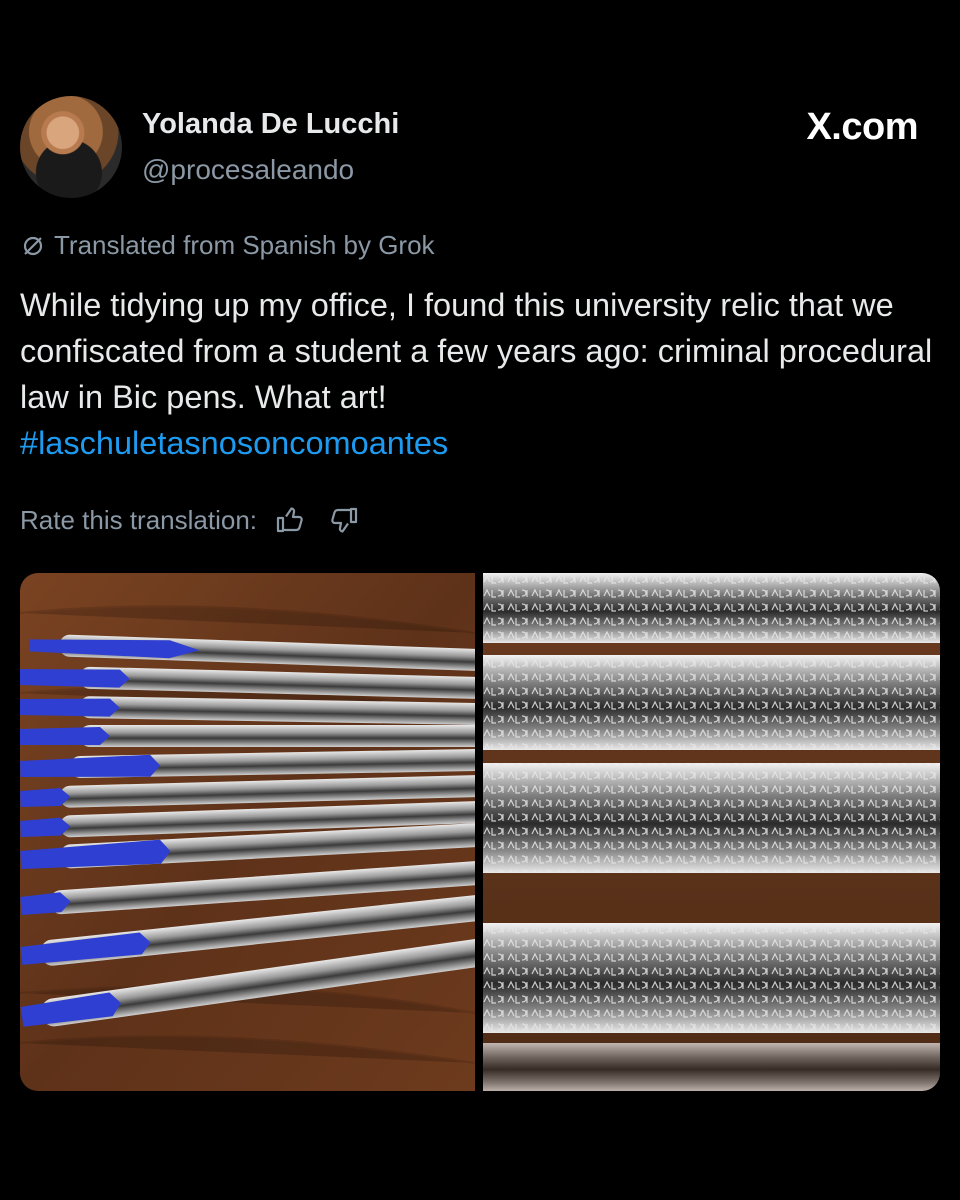 Image resolution: width=960 pixels, height=1200 pixels. Describe the element at coordinates (71, 147) in the screenshot. I see `avatar` at that location.